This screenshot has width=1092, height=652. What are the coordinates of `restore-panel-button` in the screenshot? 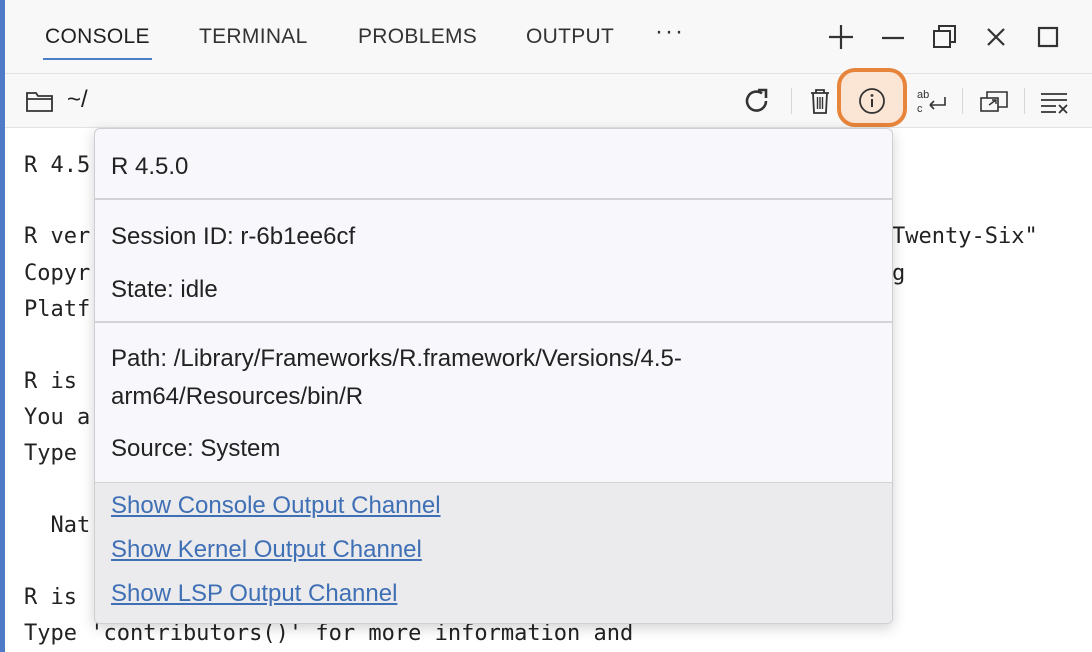 It's located at (945, 37).